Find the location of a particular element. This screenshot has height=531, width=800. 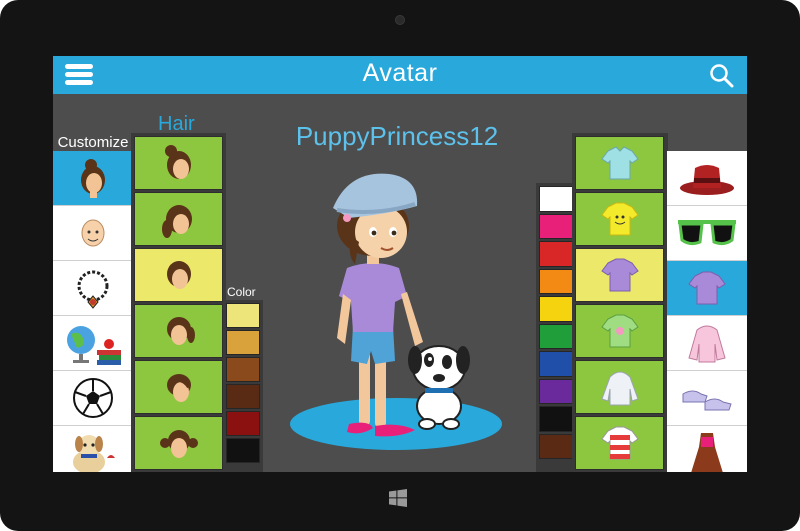

top-option-hoodie is located at coordinates (619, 387).